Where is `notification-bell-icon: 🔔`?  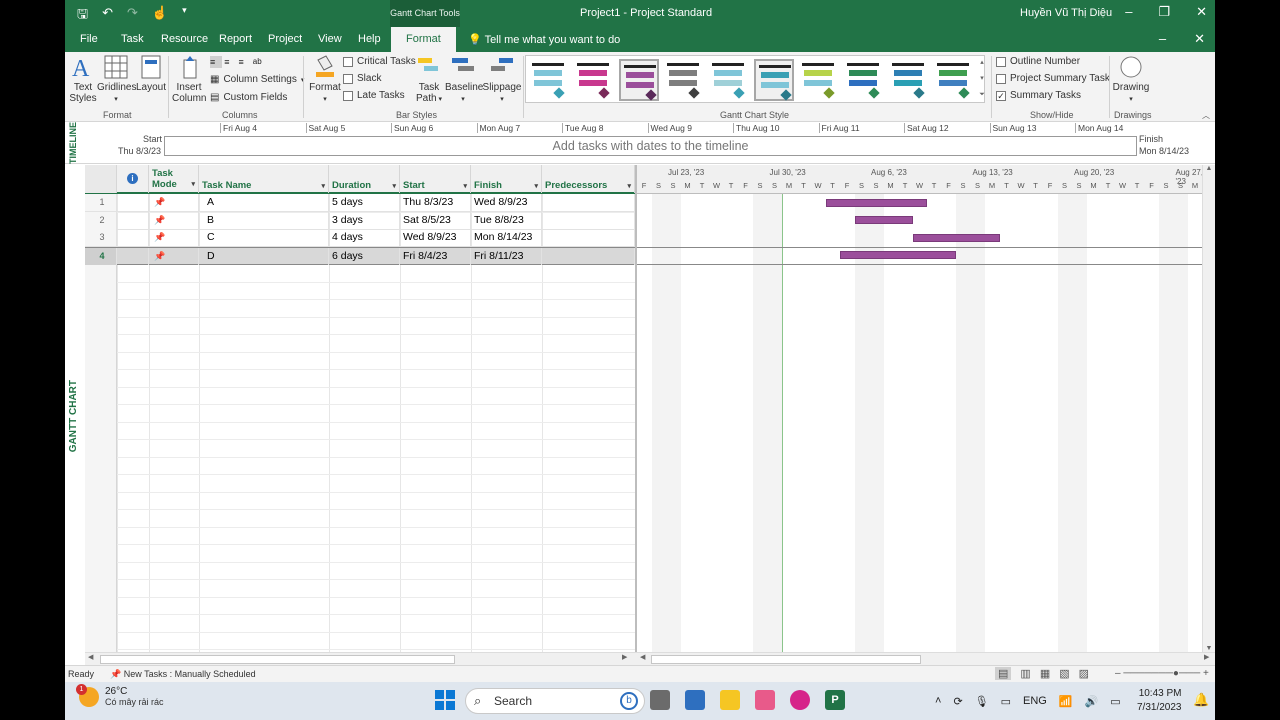 notification-bell-icon: 🔔 is located at coordinates (1201, 700).